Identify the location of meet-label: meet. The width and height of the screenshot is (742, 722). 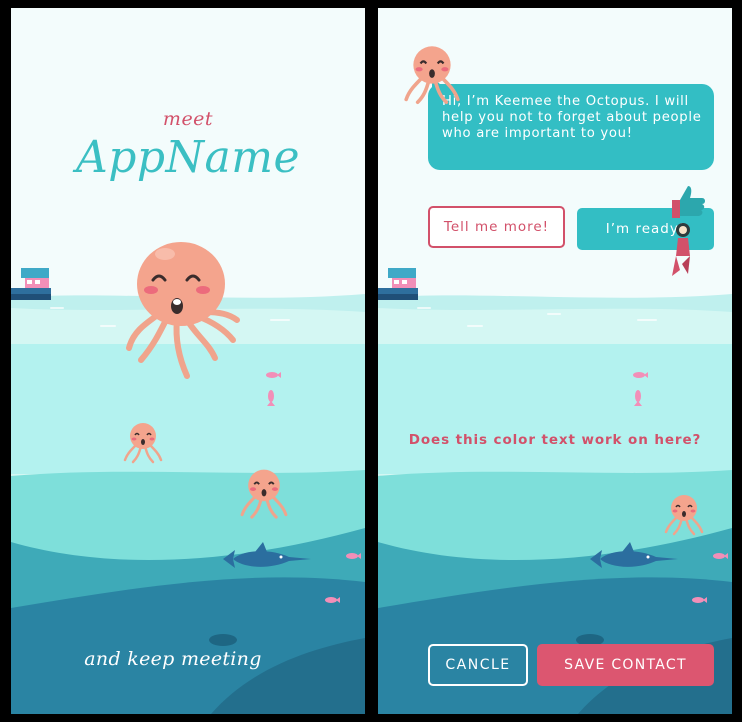
(188, 119).